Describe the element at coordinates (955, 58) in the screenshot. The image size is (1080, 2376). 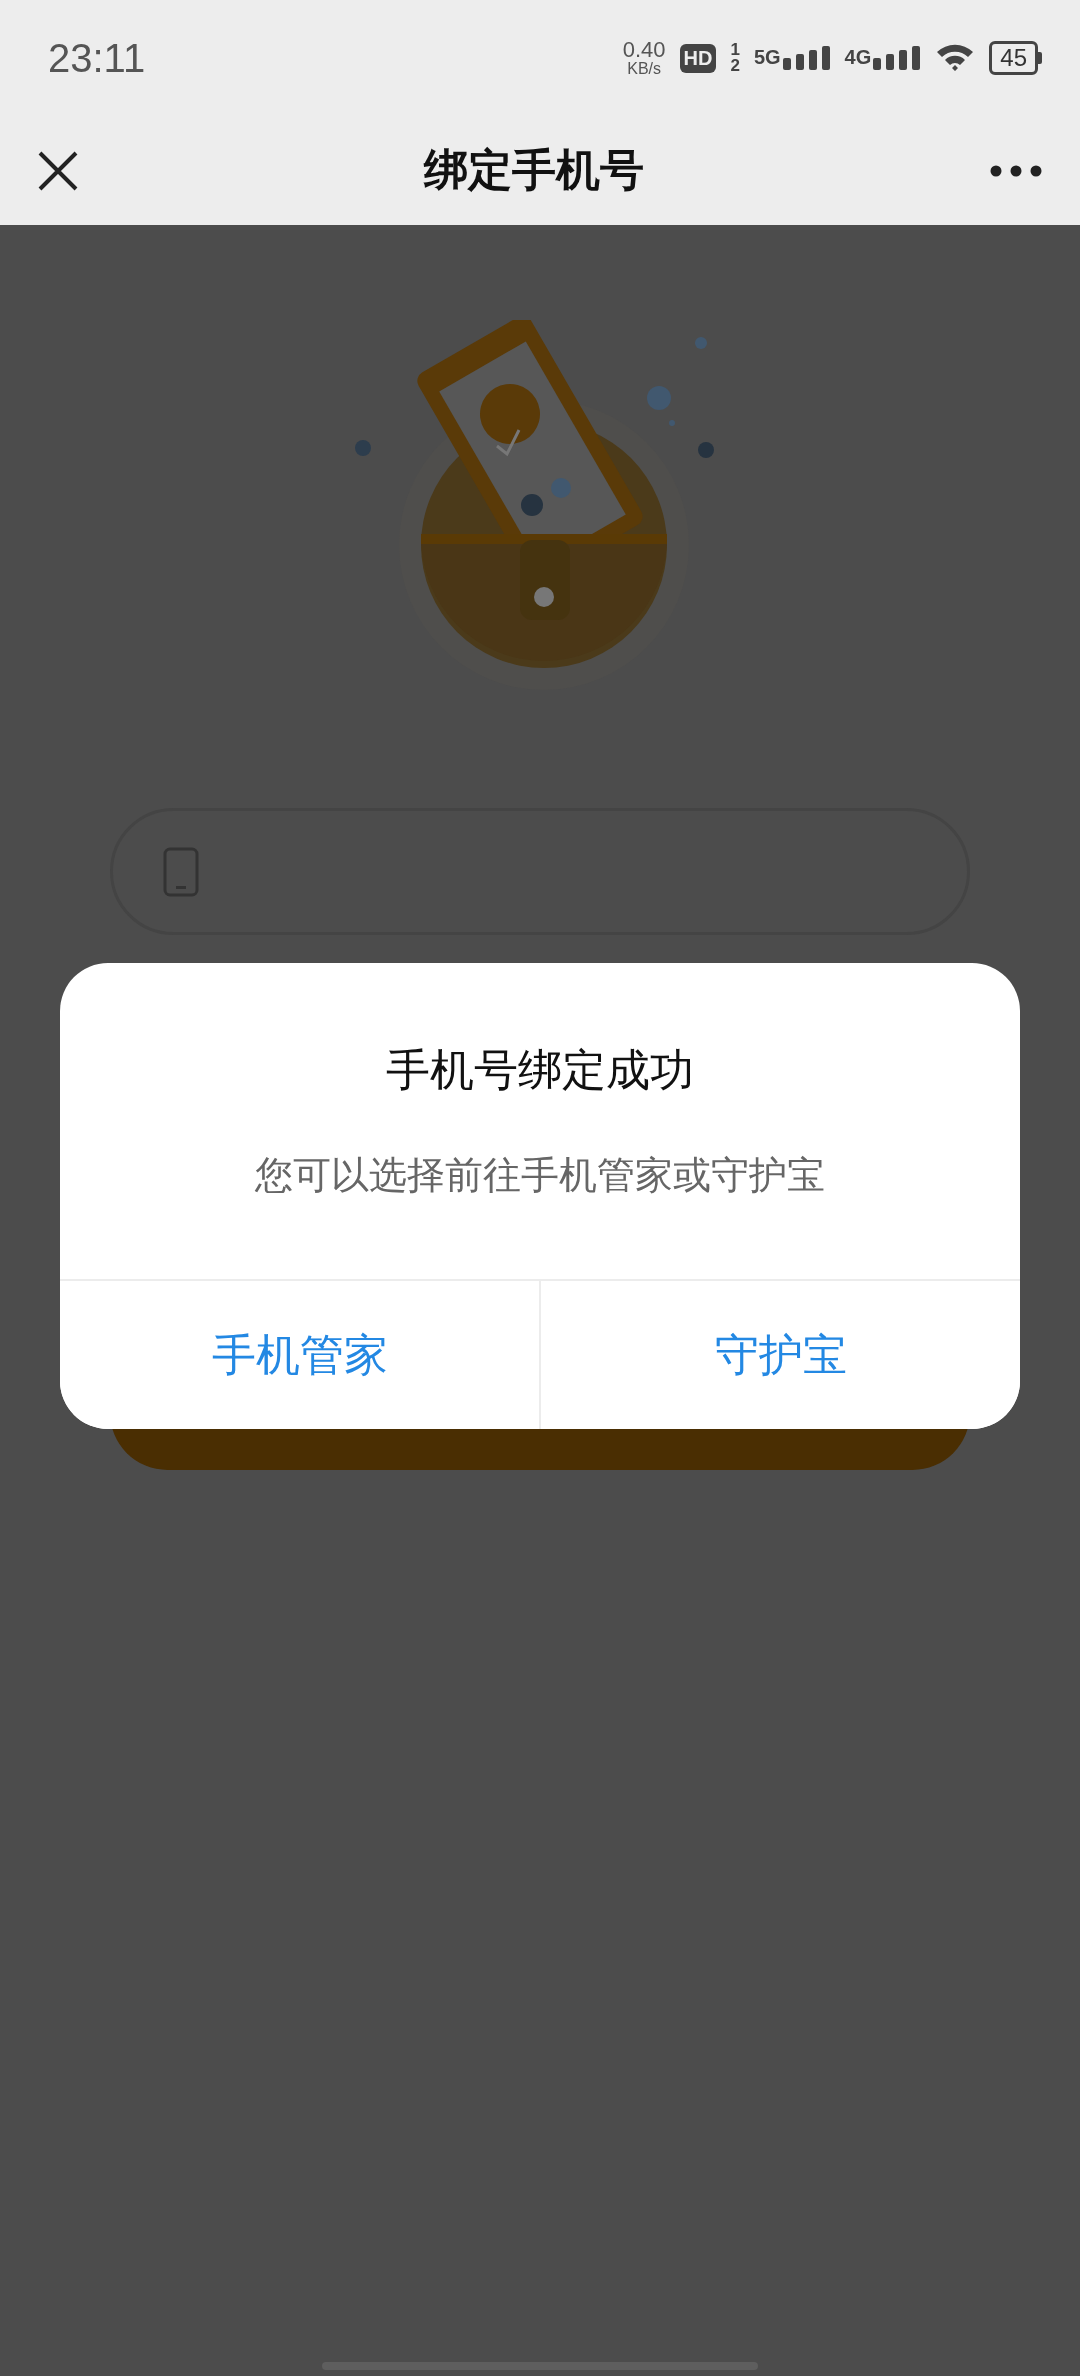
I see `wifi-icon` at that location.